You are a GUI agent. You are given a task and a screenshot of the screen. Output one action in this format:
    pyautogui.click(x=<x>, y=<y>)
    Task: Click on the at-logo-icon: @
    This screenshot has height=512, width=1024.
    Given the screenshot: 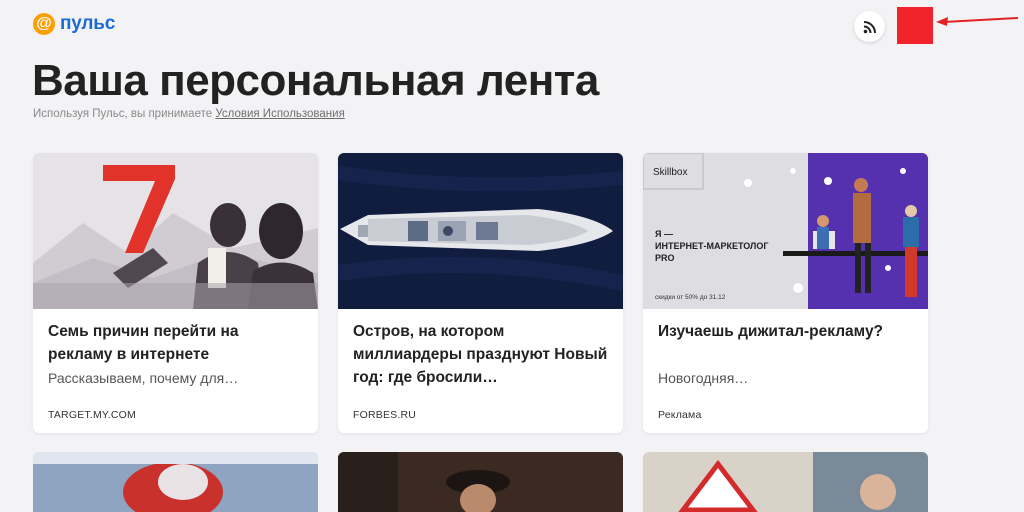 What is the action you would take?
    pyautogui.click(x=44, y=24)
    